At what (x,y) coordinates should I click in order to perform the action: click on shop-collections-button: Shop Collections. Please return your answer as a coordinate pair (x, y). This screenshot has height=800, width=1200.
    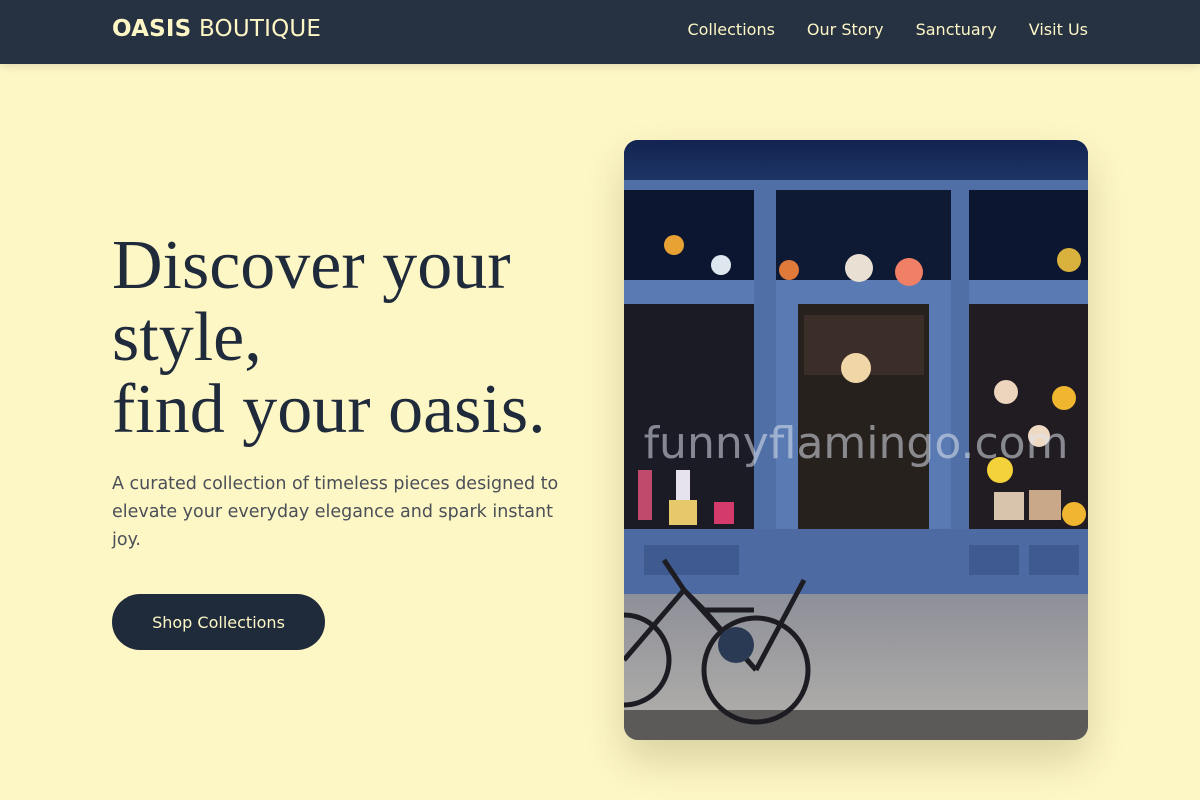
    Looking at the image, I should click on (218, 622).